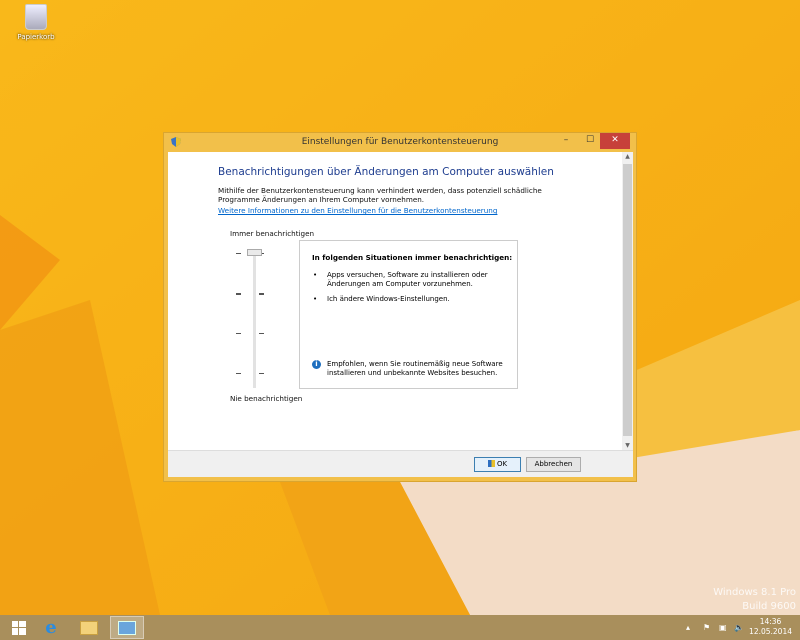 The image size is (800, 640). What do you see at coordinates (627, 445) in the screenshot?
I see `scroll-down-icon: ▼` at bounding box center [627, 445].